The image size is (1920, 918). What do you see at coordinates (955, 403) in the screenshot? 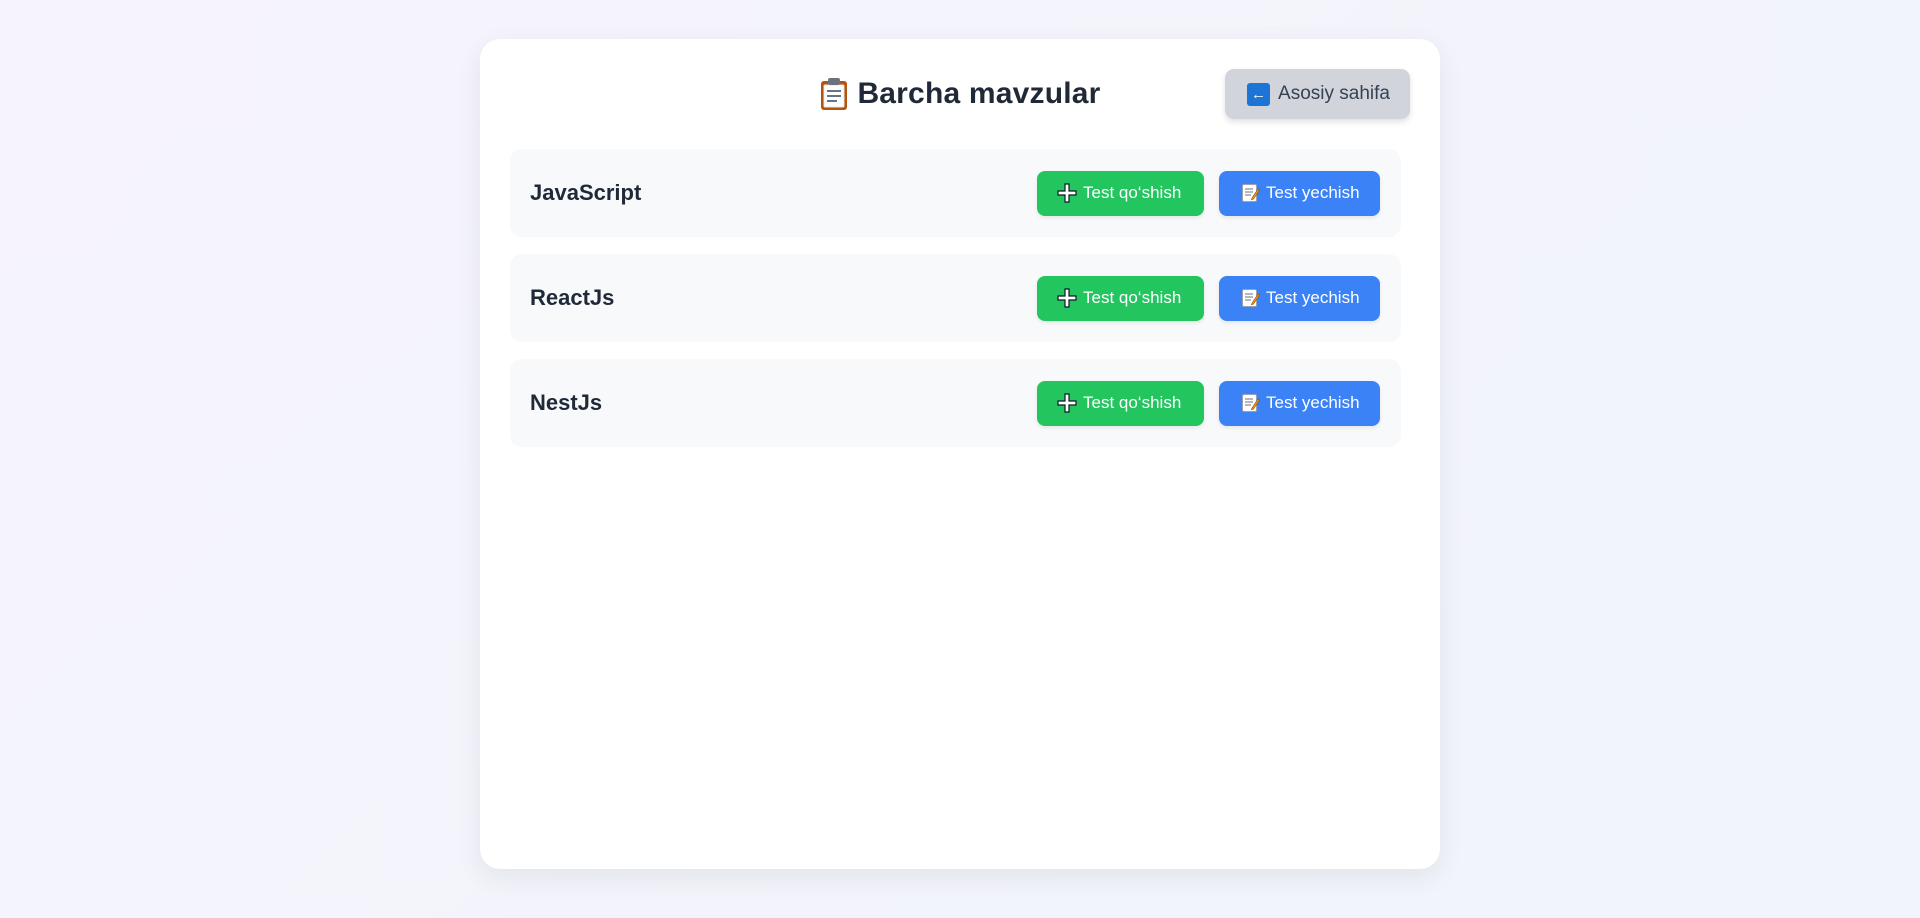
I see `topic-row-nestjs: NestJs Test qo‘shish Test yechish` at bounding box center [955, 403].